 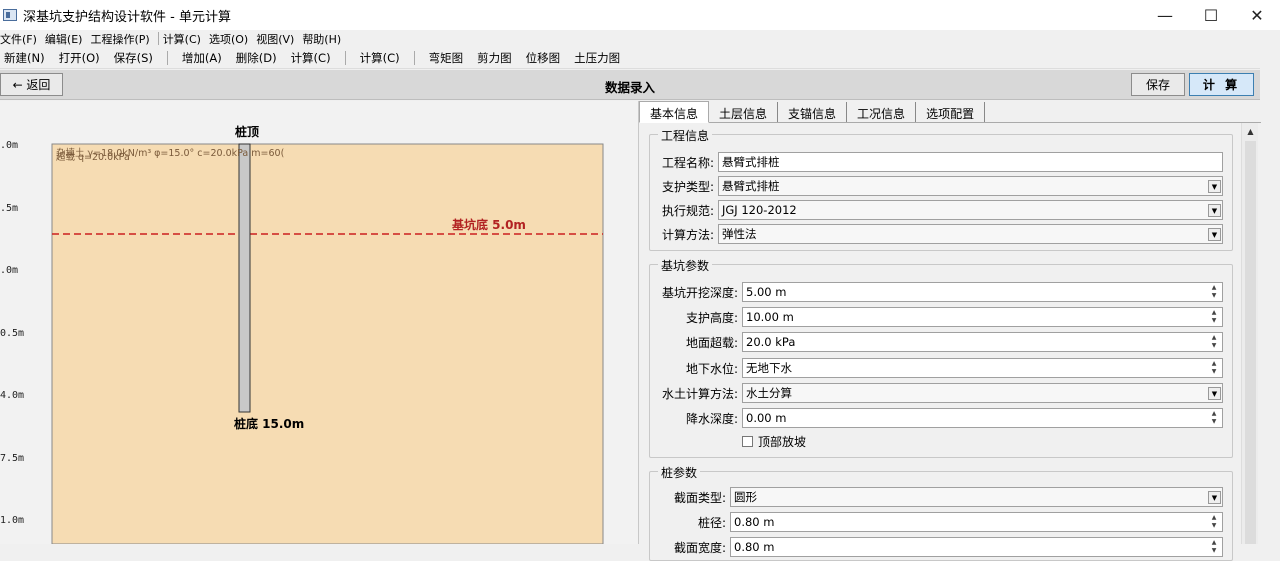 I want to click on checkbox-box, so click(x=747, y=441).